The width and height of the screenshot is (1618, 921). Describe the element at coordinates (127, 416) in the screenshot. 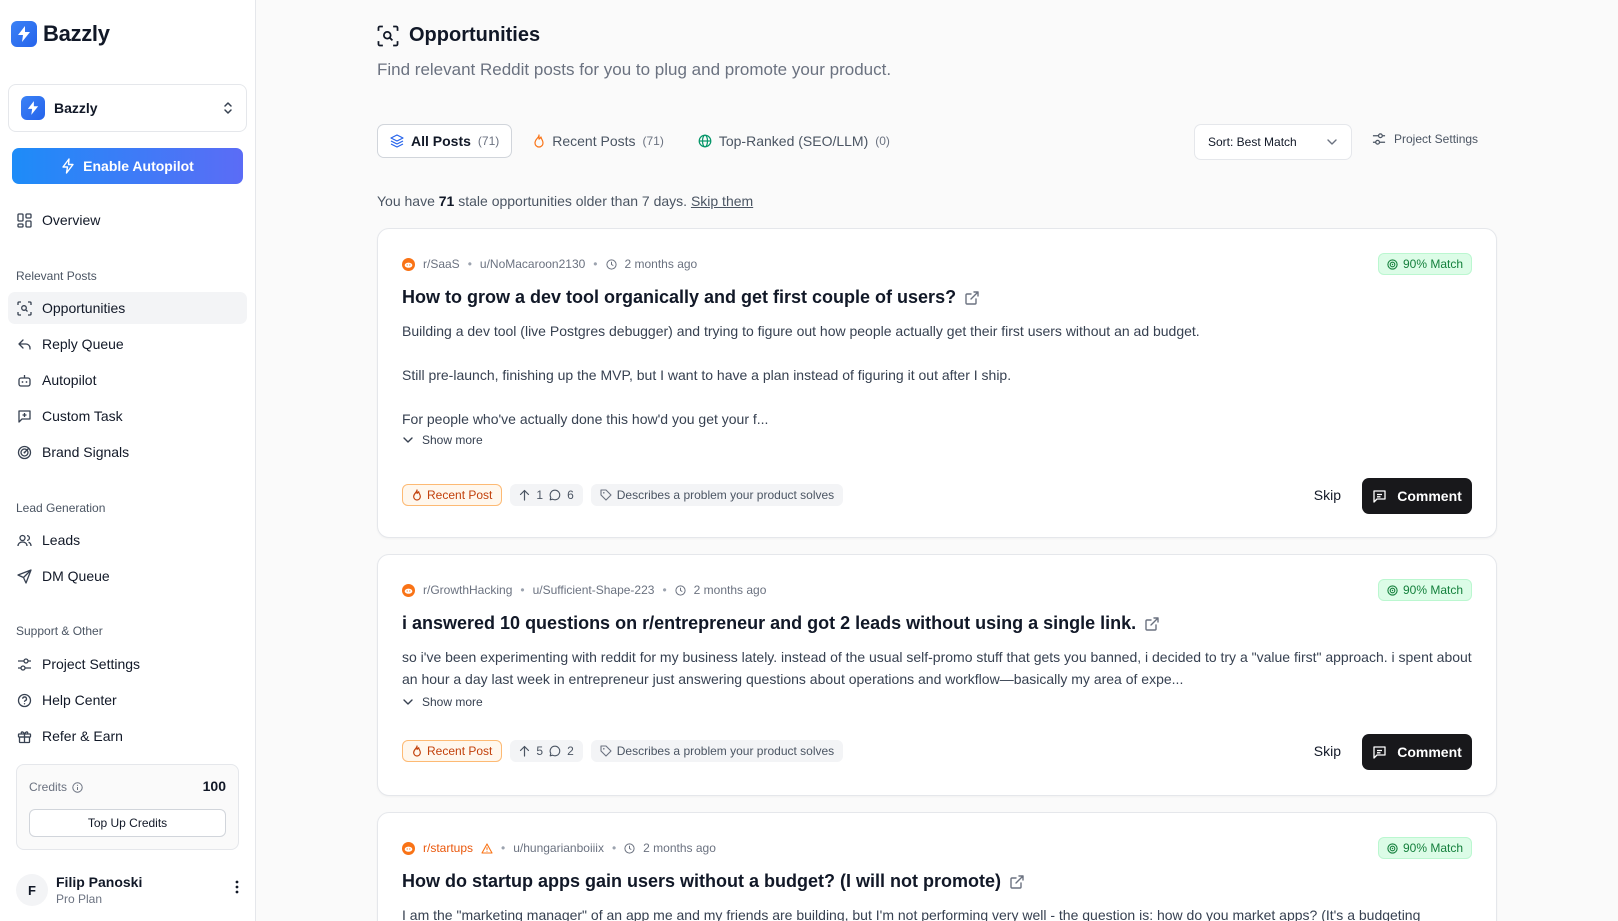

I see `sidebar-item-custom-task: Custom Task` at that location.